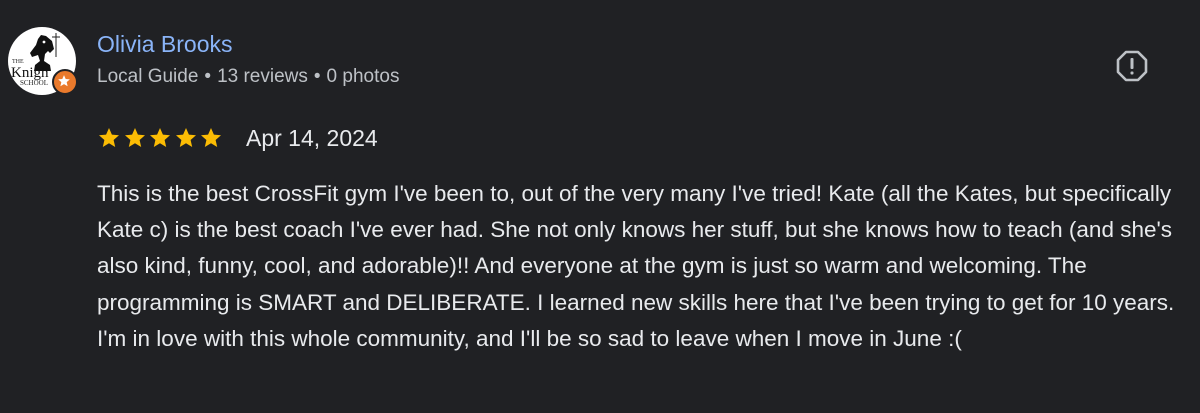  What do you see at coordinates (34, 83) in the screenshot?
I see `svg-text: SCHOOL` at bounding box center [34, 83].